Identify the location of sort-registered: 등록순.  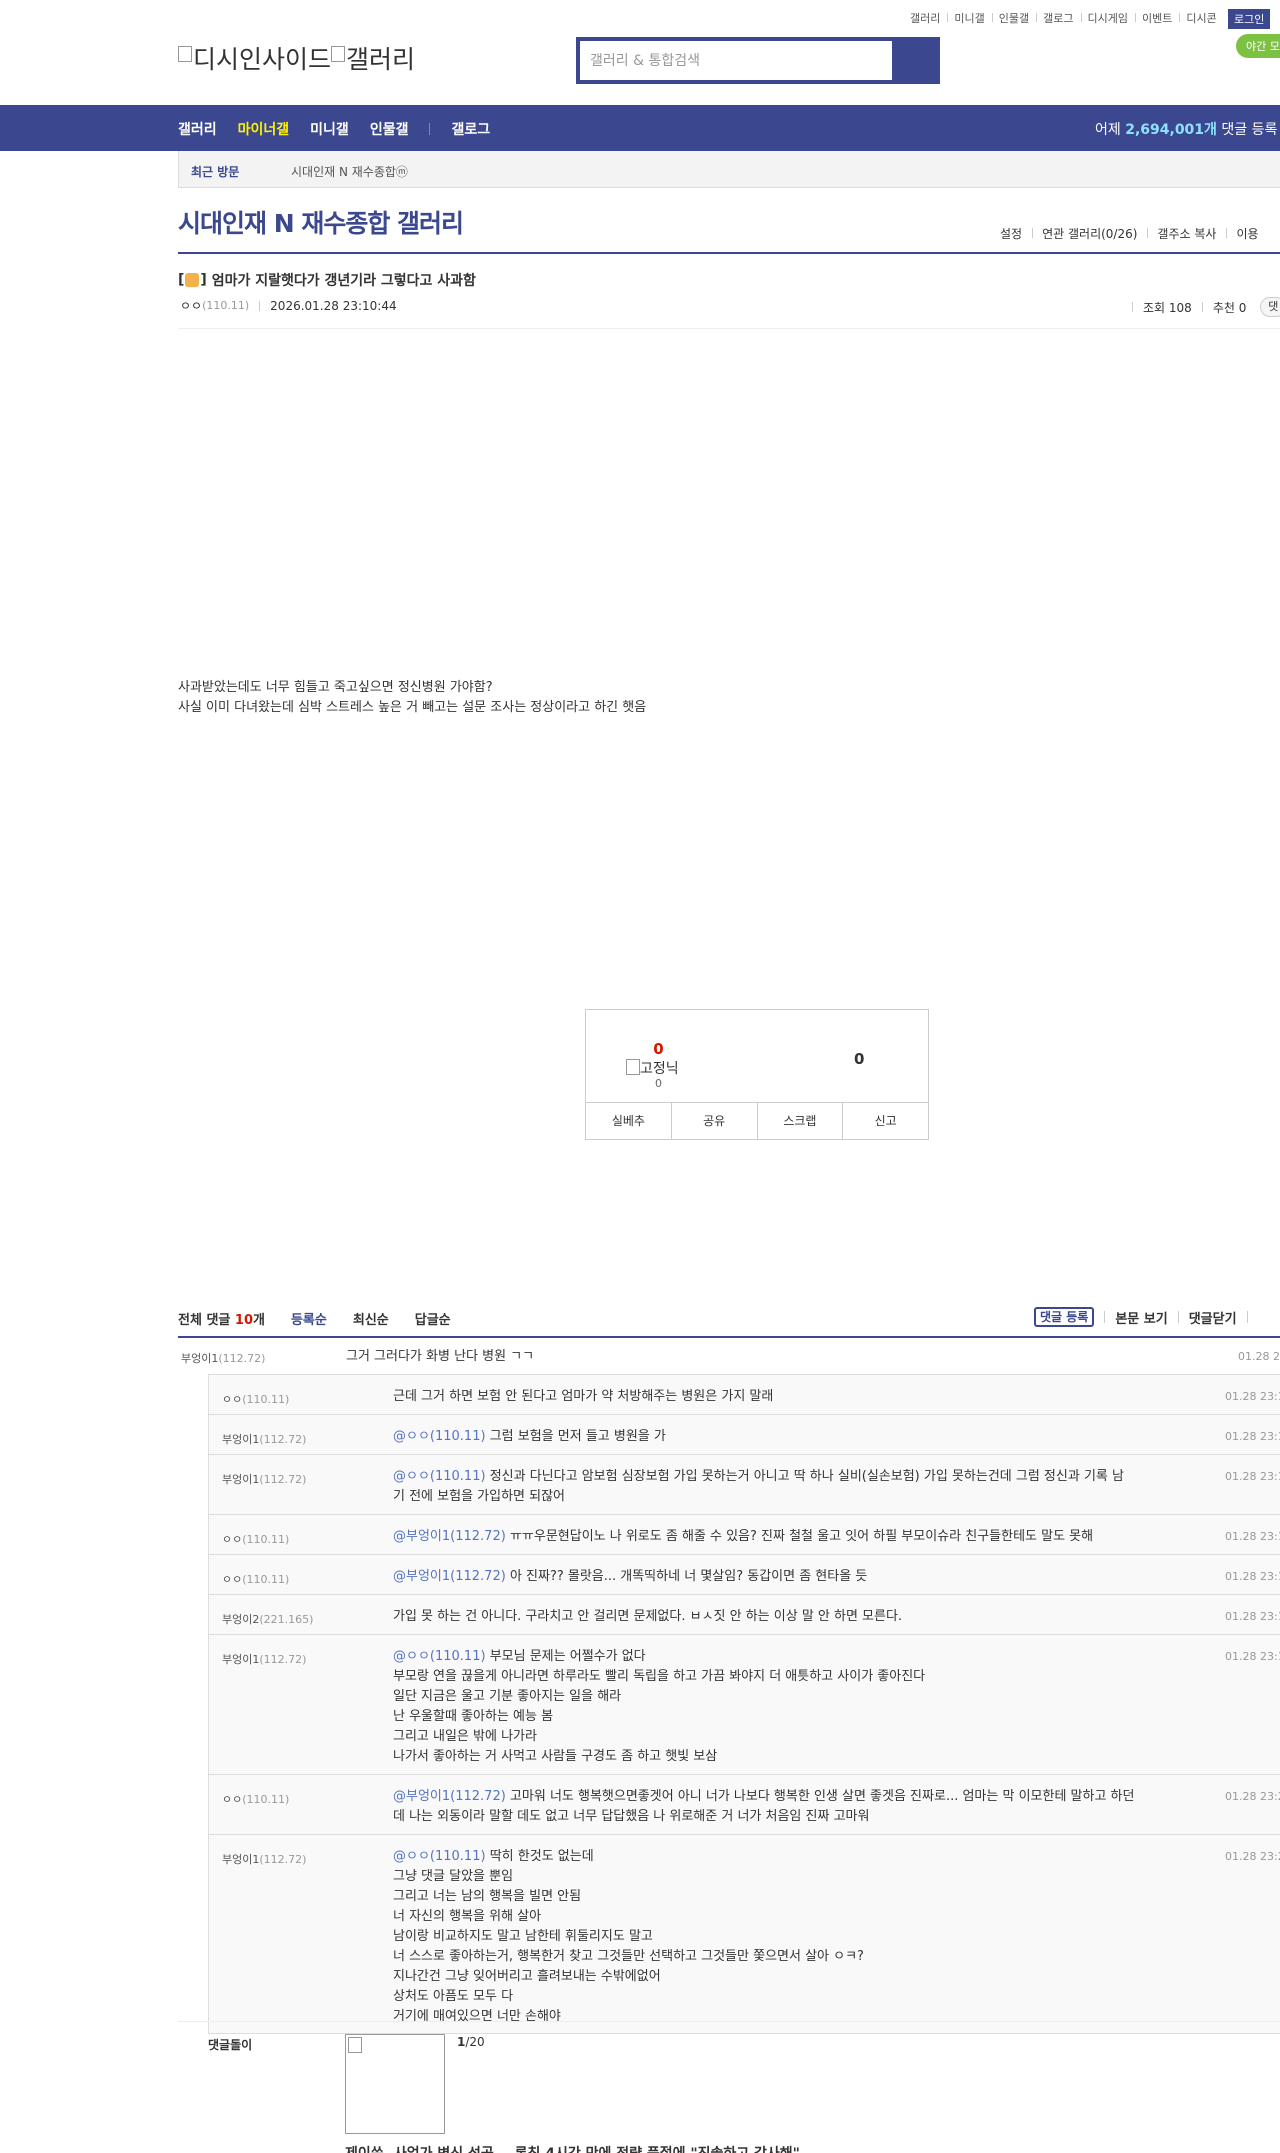
(309, 1318).